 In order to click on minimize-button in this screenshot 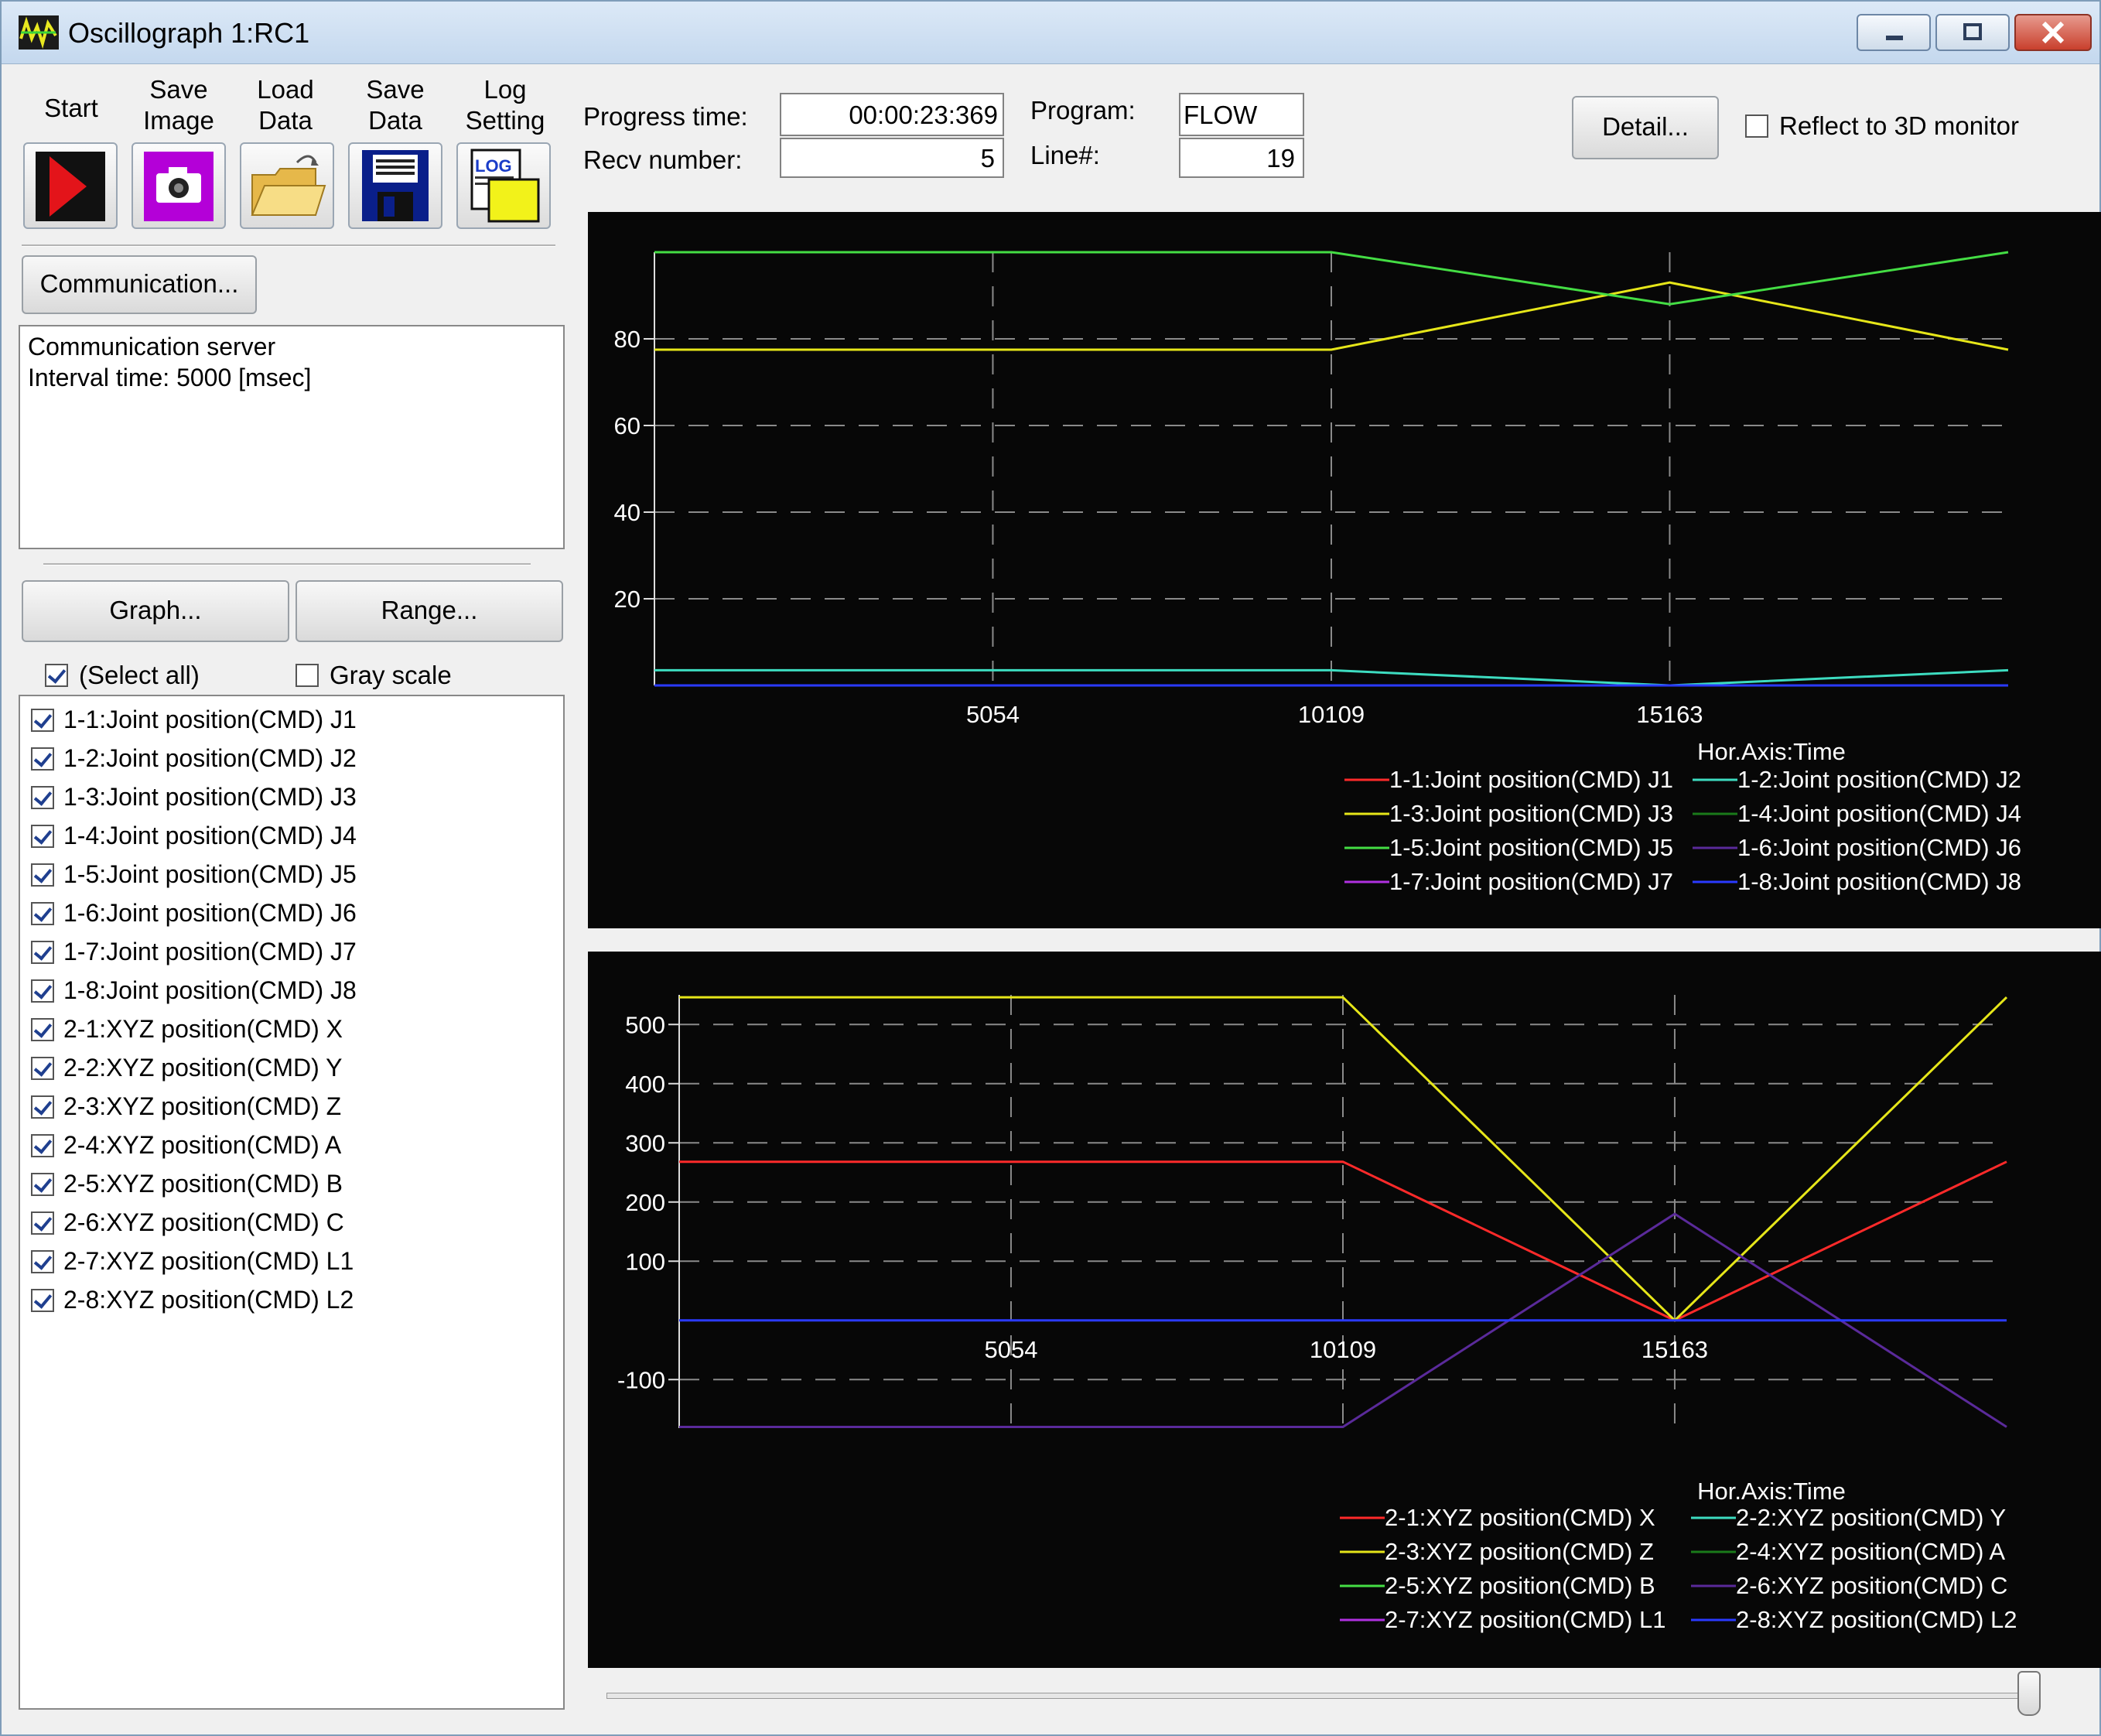, I will do `click(1894, 32)`.